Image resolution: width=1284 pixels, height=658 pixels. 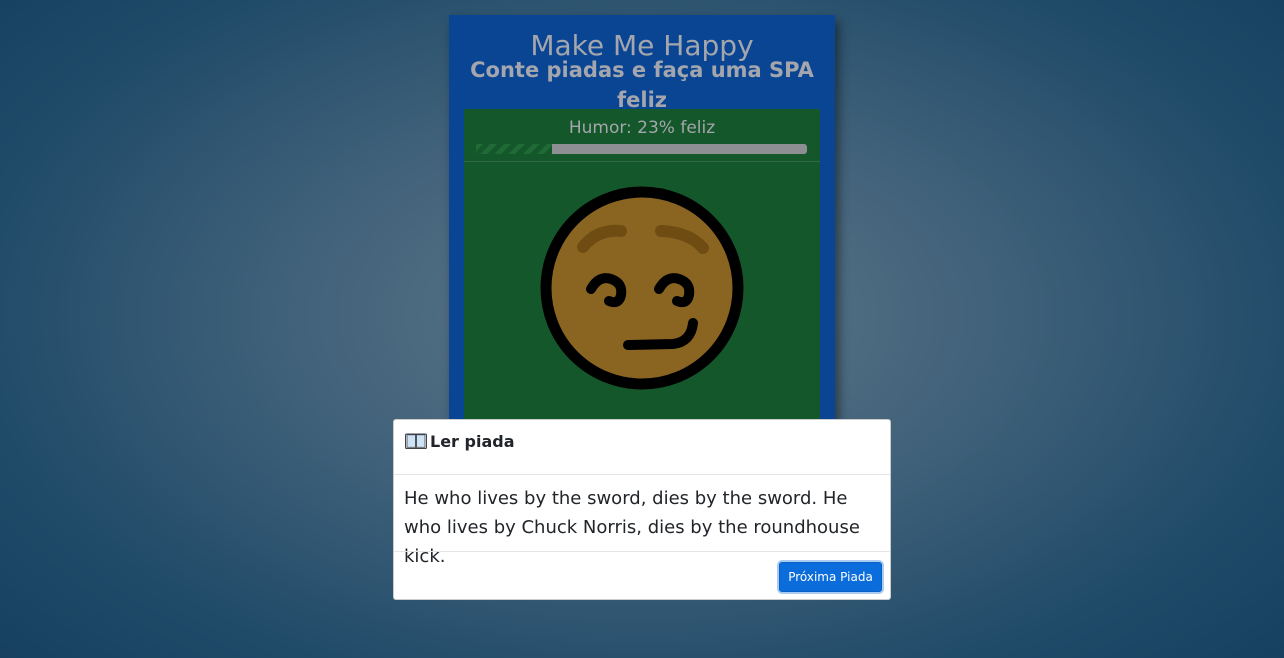 What do you see at coordinates (642, 85) in the screenshot?
I see `app-subtitle: Conte piadas e faça uma SPA feliz` at bounding box center [642, 85].